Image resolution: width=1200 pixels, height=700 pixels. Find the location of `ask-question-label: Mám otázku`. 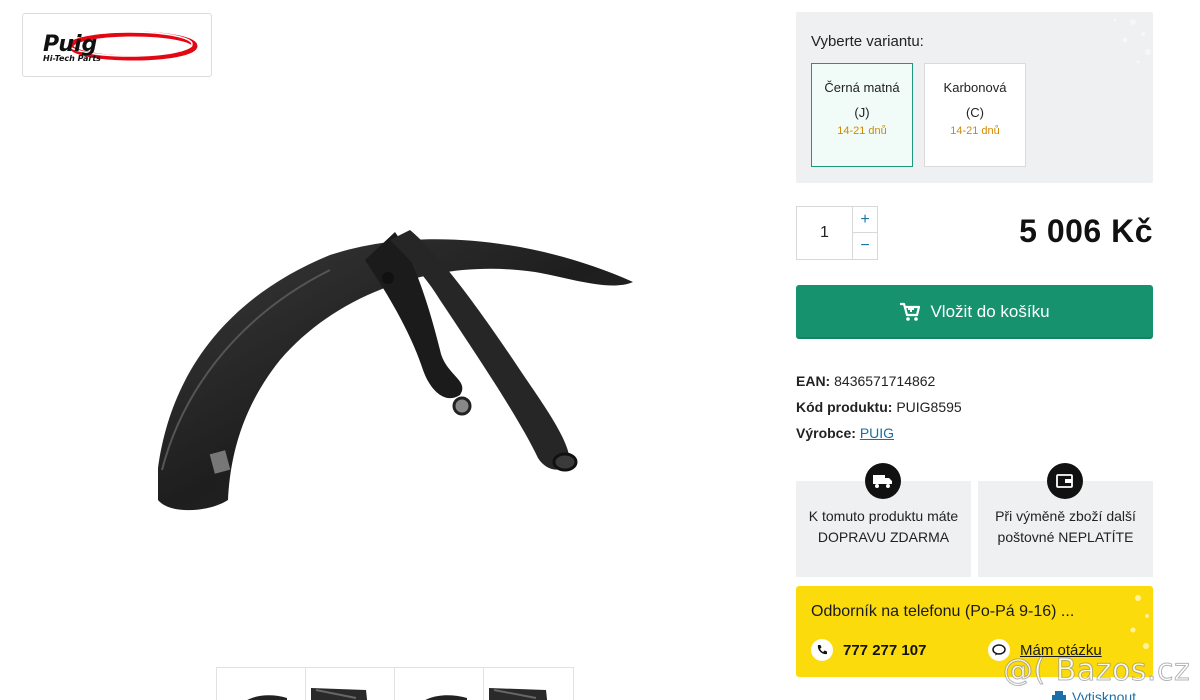

ask-question-label: Mám otázku is located at coordinates (1061, 650).